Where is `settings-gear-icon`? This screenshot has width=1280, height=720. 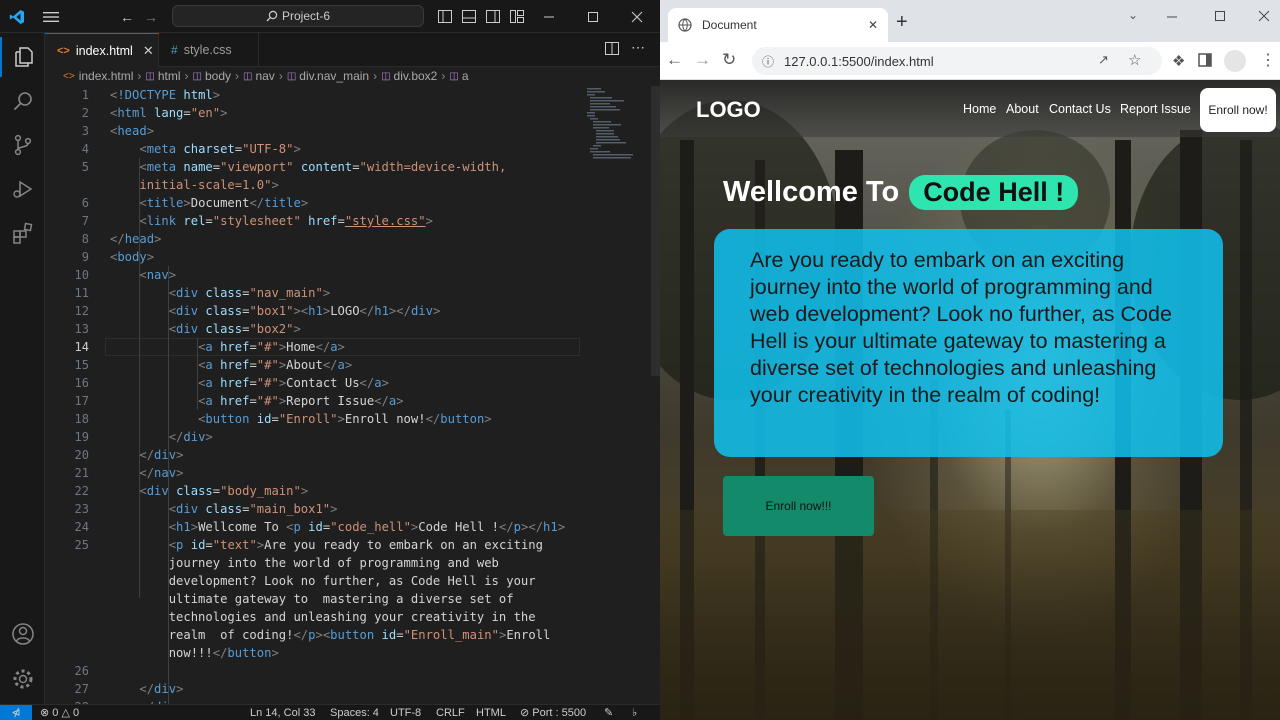 settings-gear-icon is located at coordinates (22, 679).